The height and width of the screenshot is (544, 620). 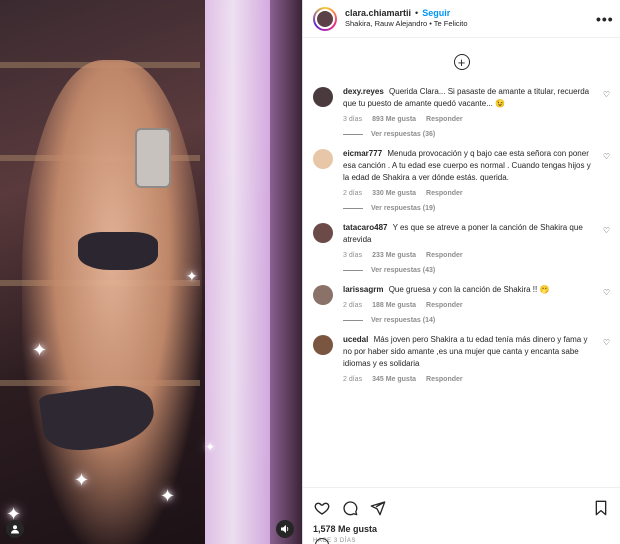 What do you see at coordinates (403, 270) in the screenshot?
I see `view-replies-label: Ver respuestas (43)` at bounding box center [403, 270].